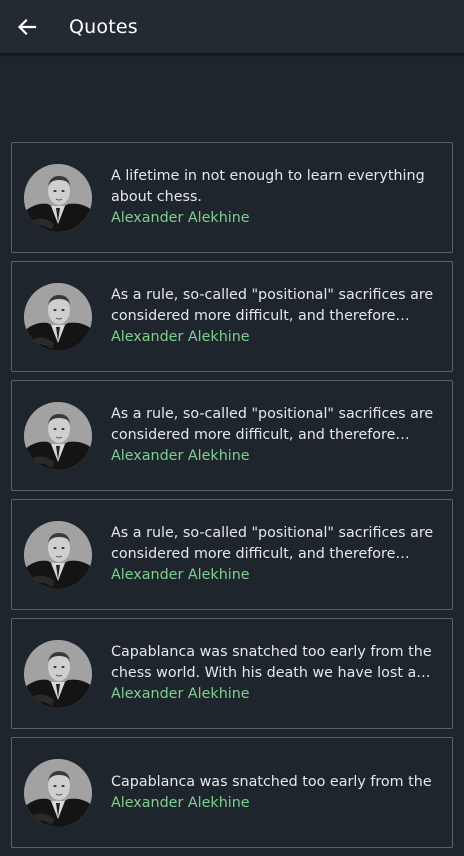 Image resolution: width=464 pixels, height=856 pixels. I want to click on page-title: Quotes, so click(103, 26).